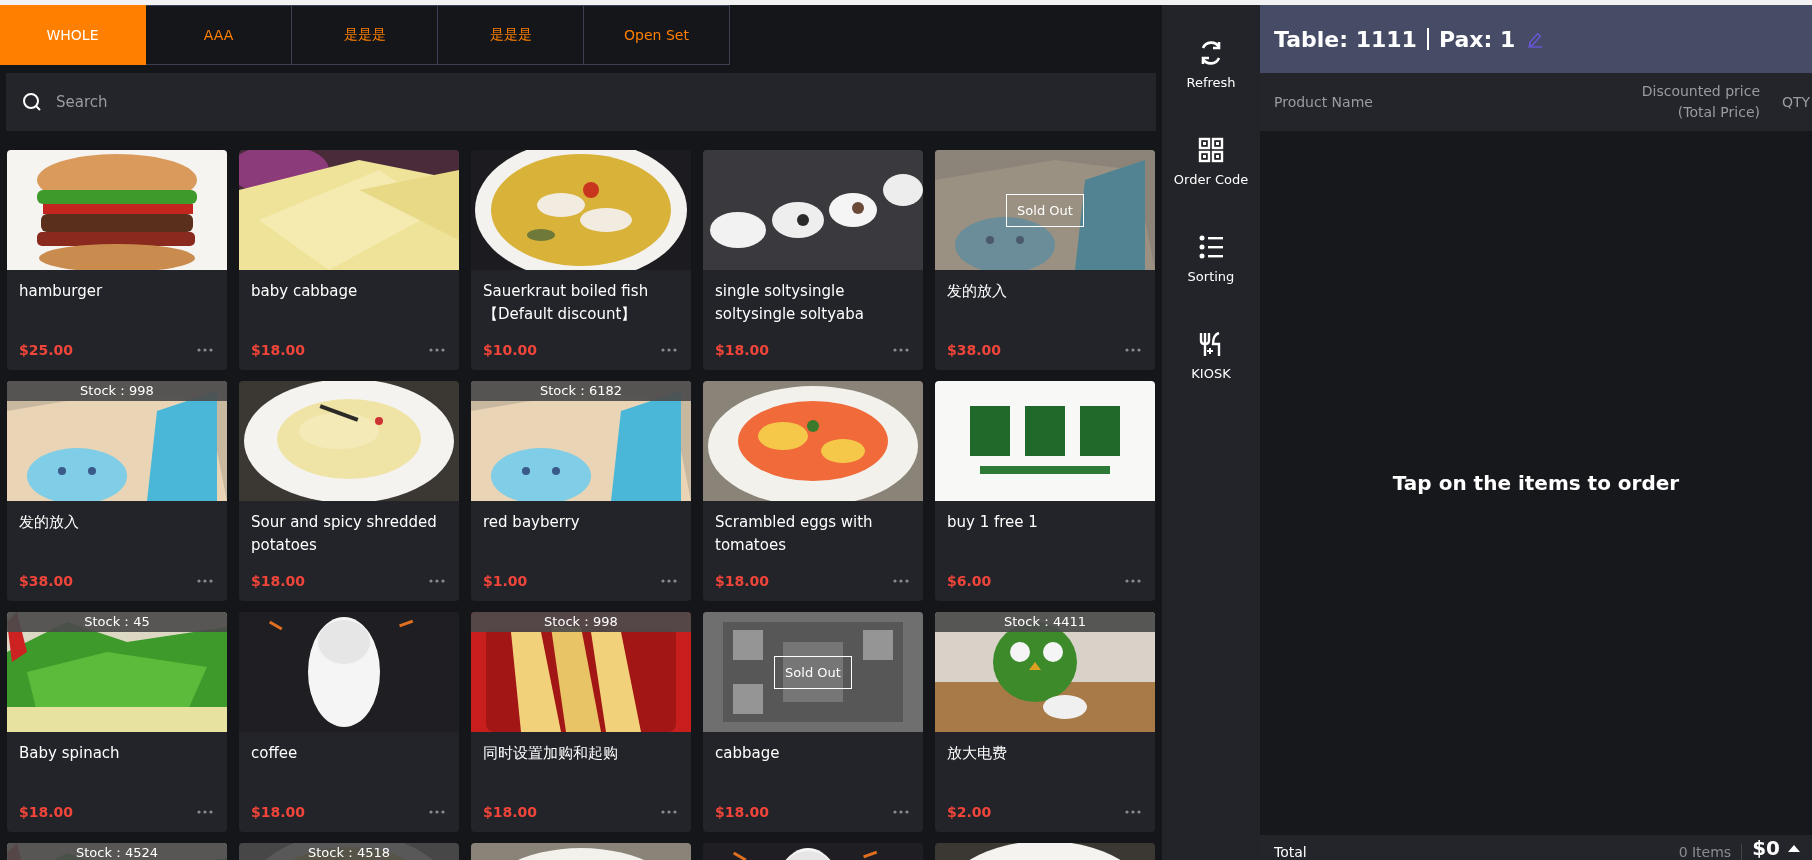  I want to click on product-card: hamburger $25.00, so click(117, 260).